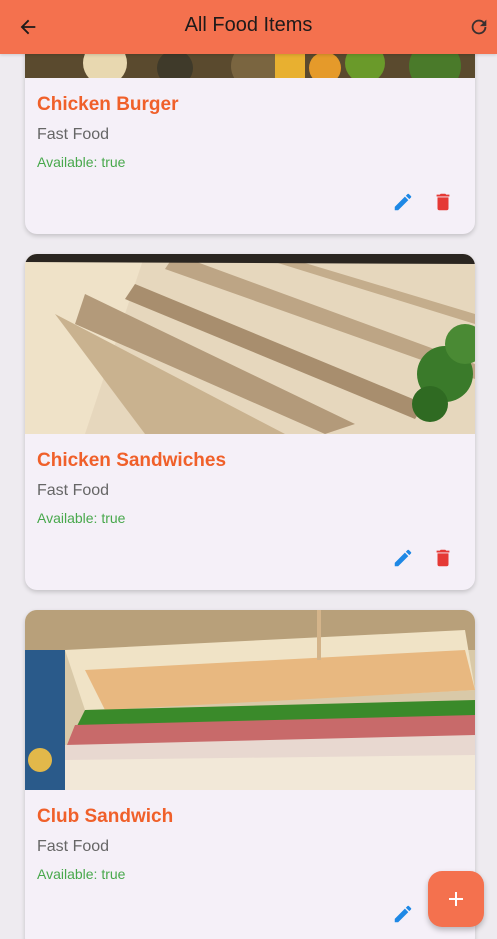  I want to click on add-food-button, so click(456, 899).